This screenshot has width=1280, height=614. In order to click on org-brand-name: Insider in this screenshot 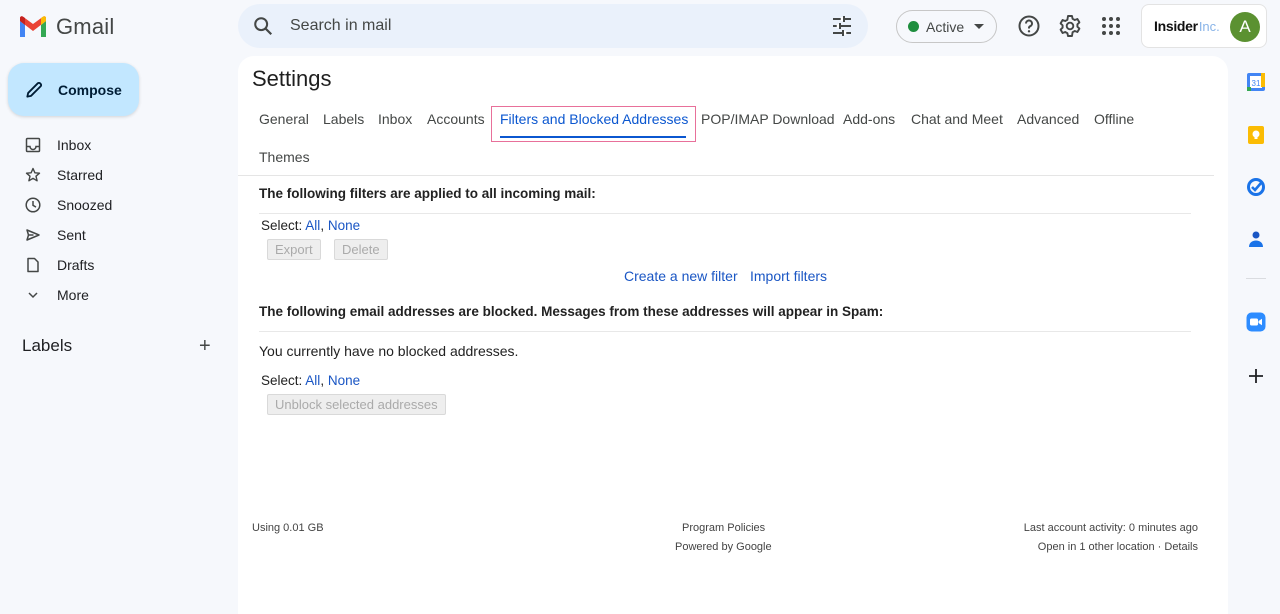, I will do `click(1176, 26)`.